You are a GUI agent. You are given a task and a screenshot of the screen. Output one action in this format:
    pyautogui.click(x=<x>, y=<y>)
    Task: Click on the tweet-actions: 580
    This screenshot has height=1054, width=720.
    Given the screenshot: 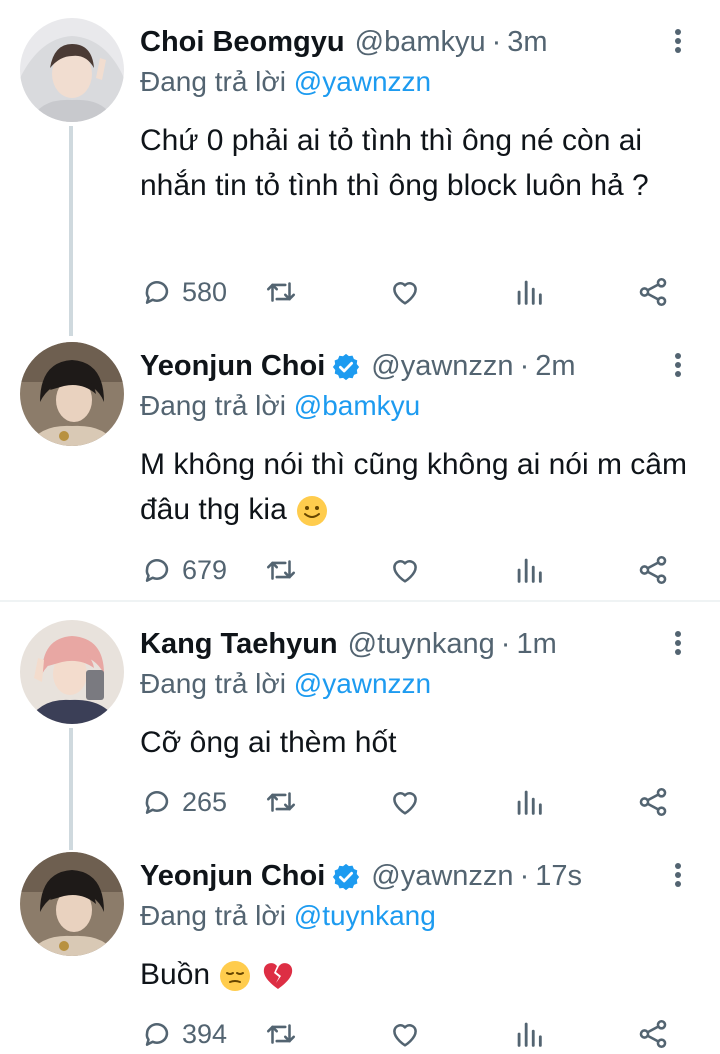 What is the action you would take?
    pyautogui.click(x=420, y=292)
    